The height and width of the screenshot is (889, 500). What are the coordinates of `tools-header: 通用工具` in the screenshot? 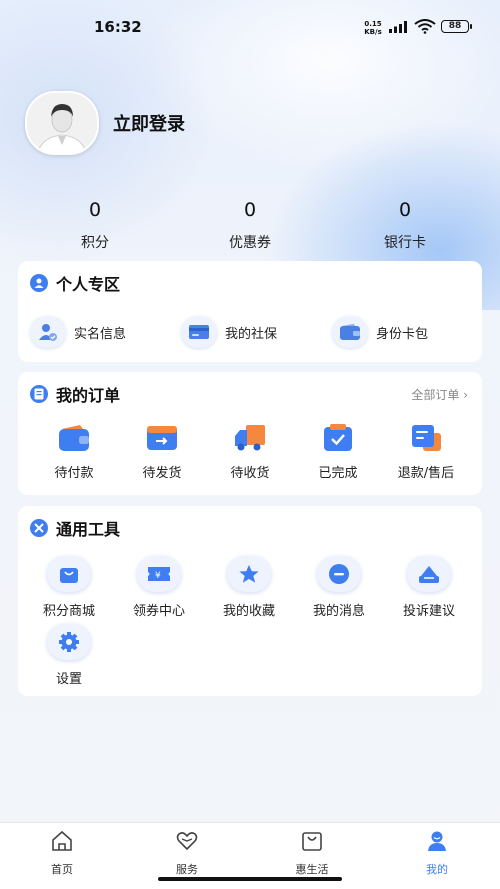 It's located at (75, 528).